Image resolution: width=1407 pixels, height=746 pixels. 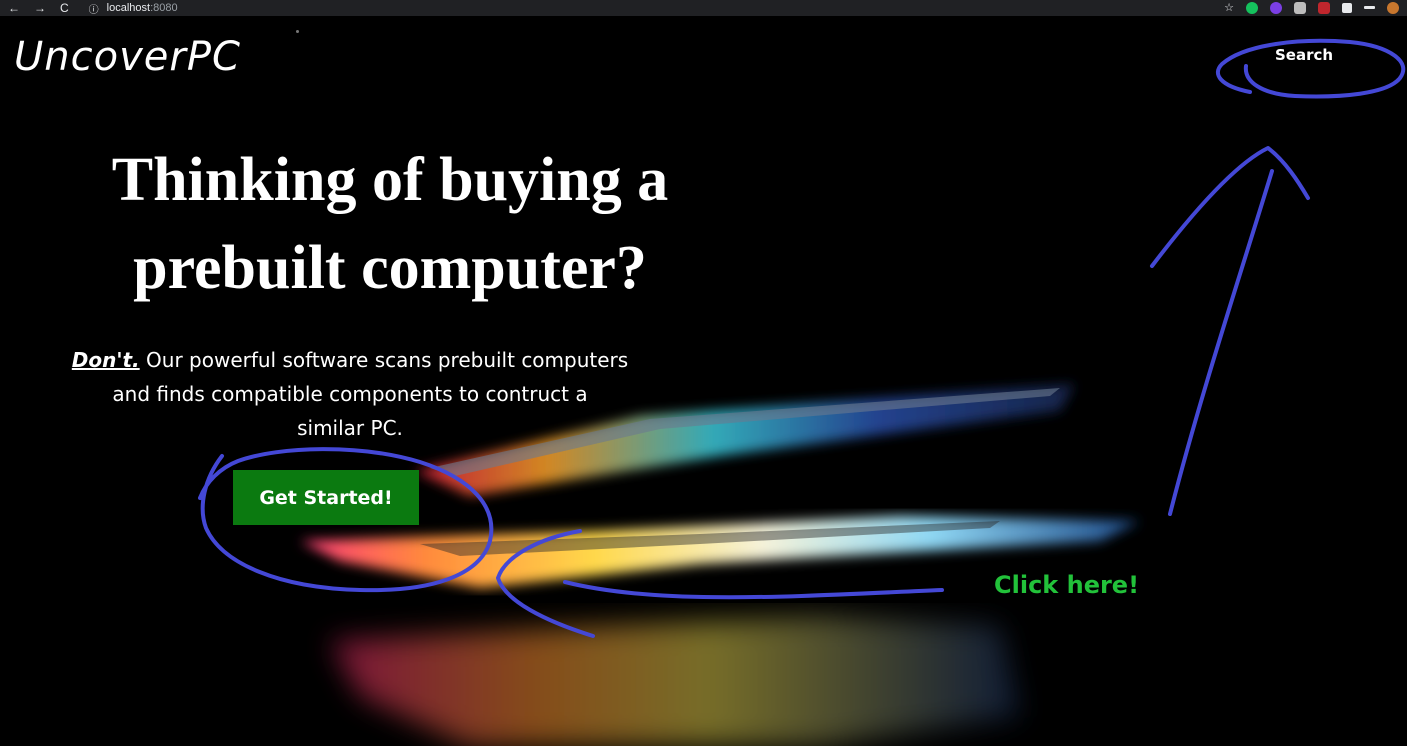 What do you see at coordinates (390, 180) in the screenshot?
I see `headline-line-1: Thinking of buying a` at bounding box center [390, 180].